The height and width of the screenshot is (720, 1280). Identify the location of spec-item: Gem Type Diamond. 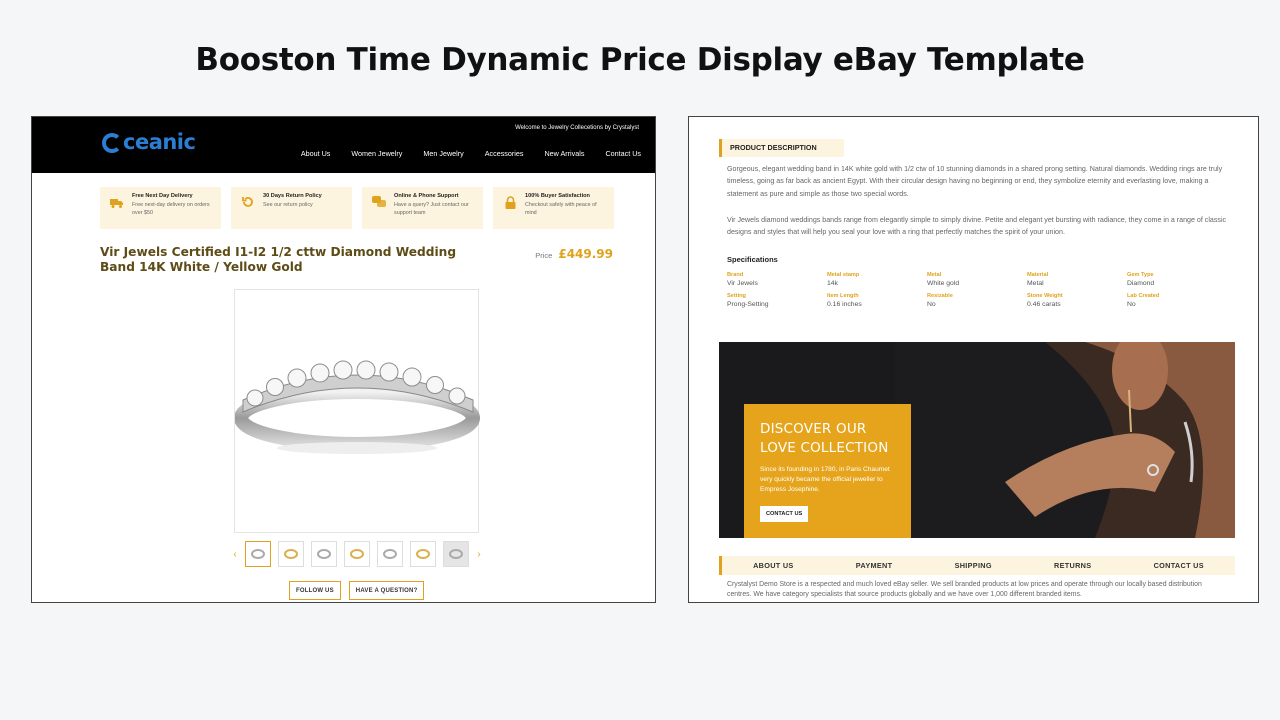
(1177, 279).